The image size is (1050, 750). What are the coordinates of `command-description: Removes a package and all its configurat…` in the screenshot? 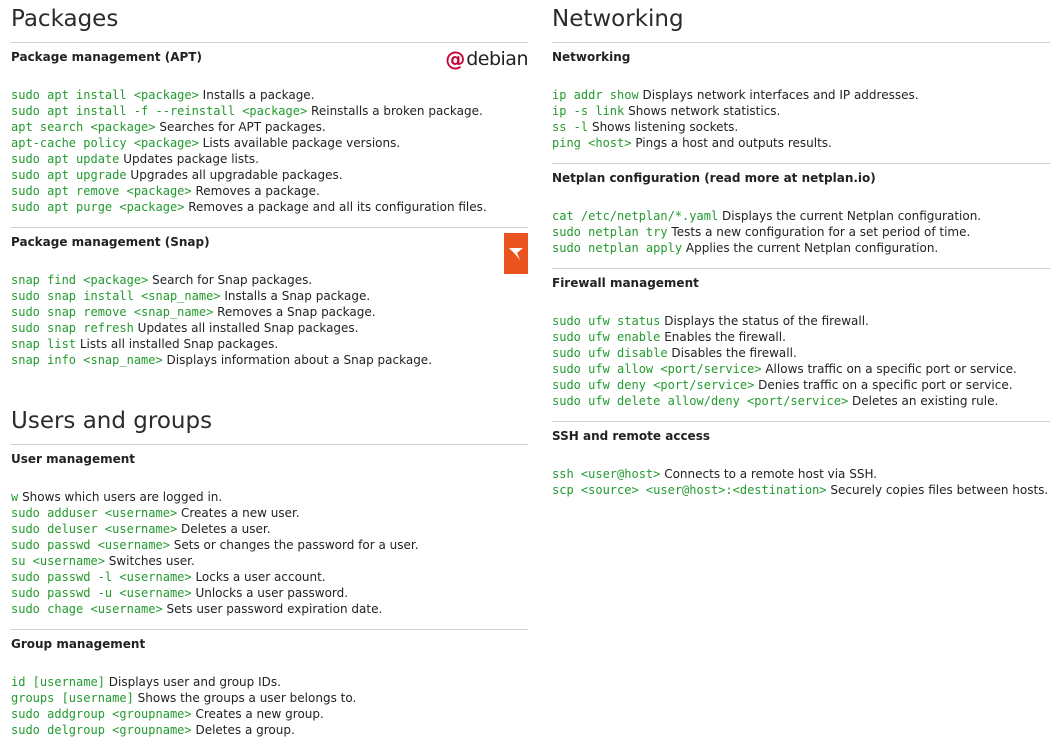 It's located at (337, 207).